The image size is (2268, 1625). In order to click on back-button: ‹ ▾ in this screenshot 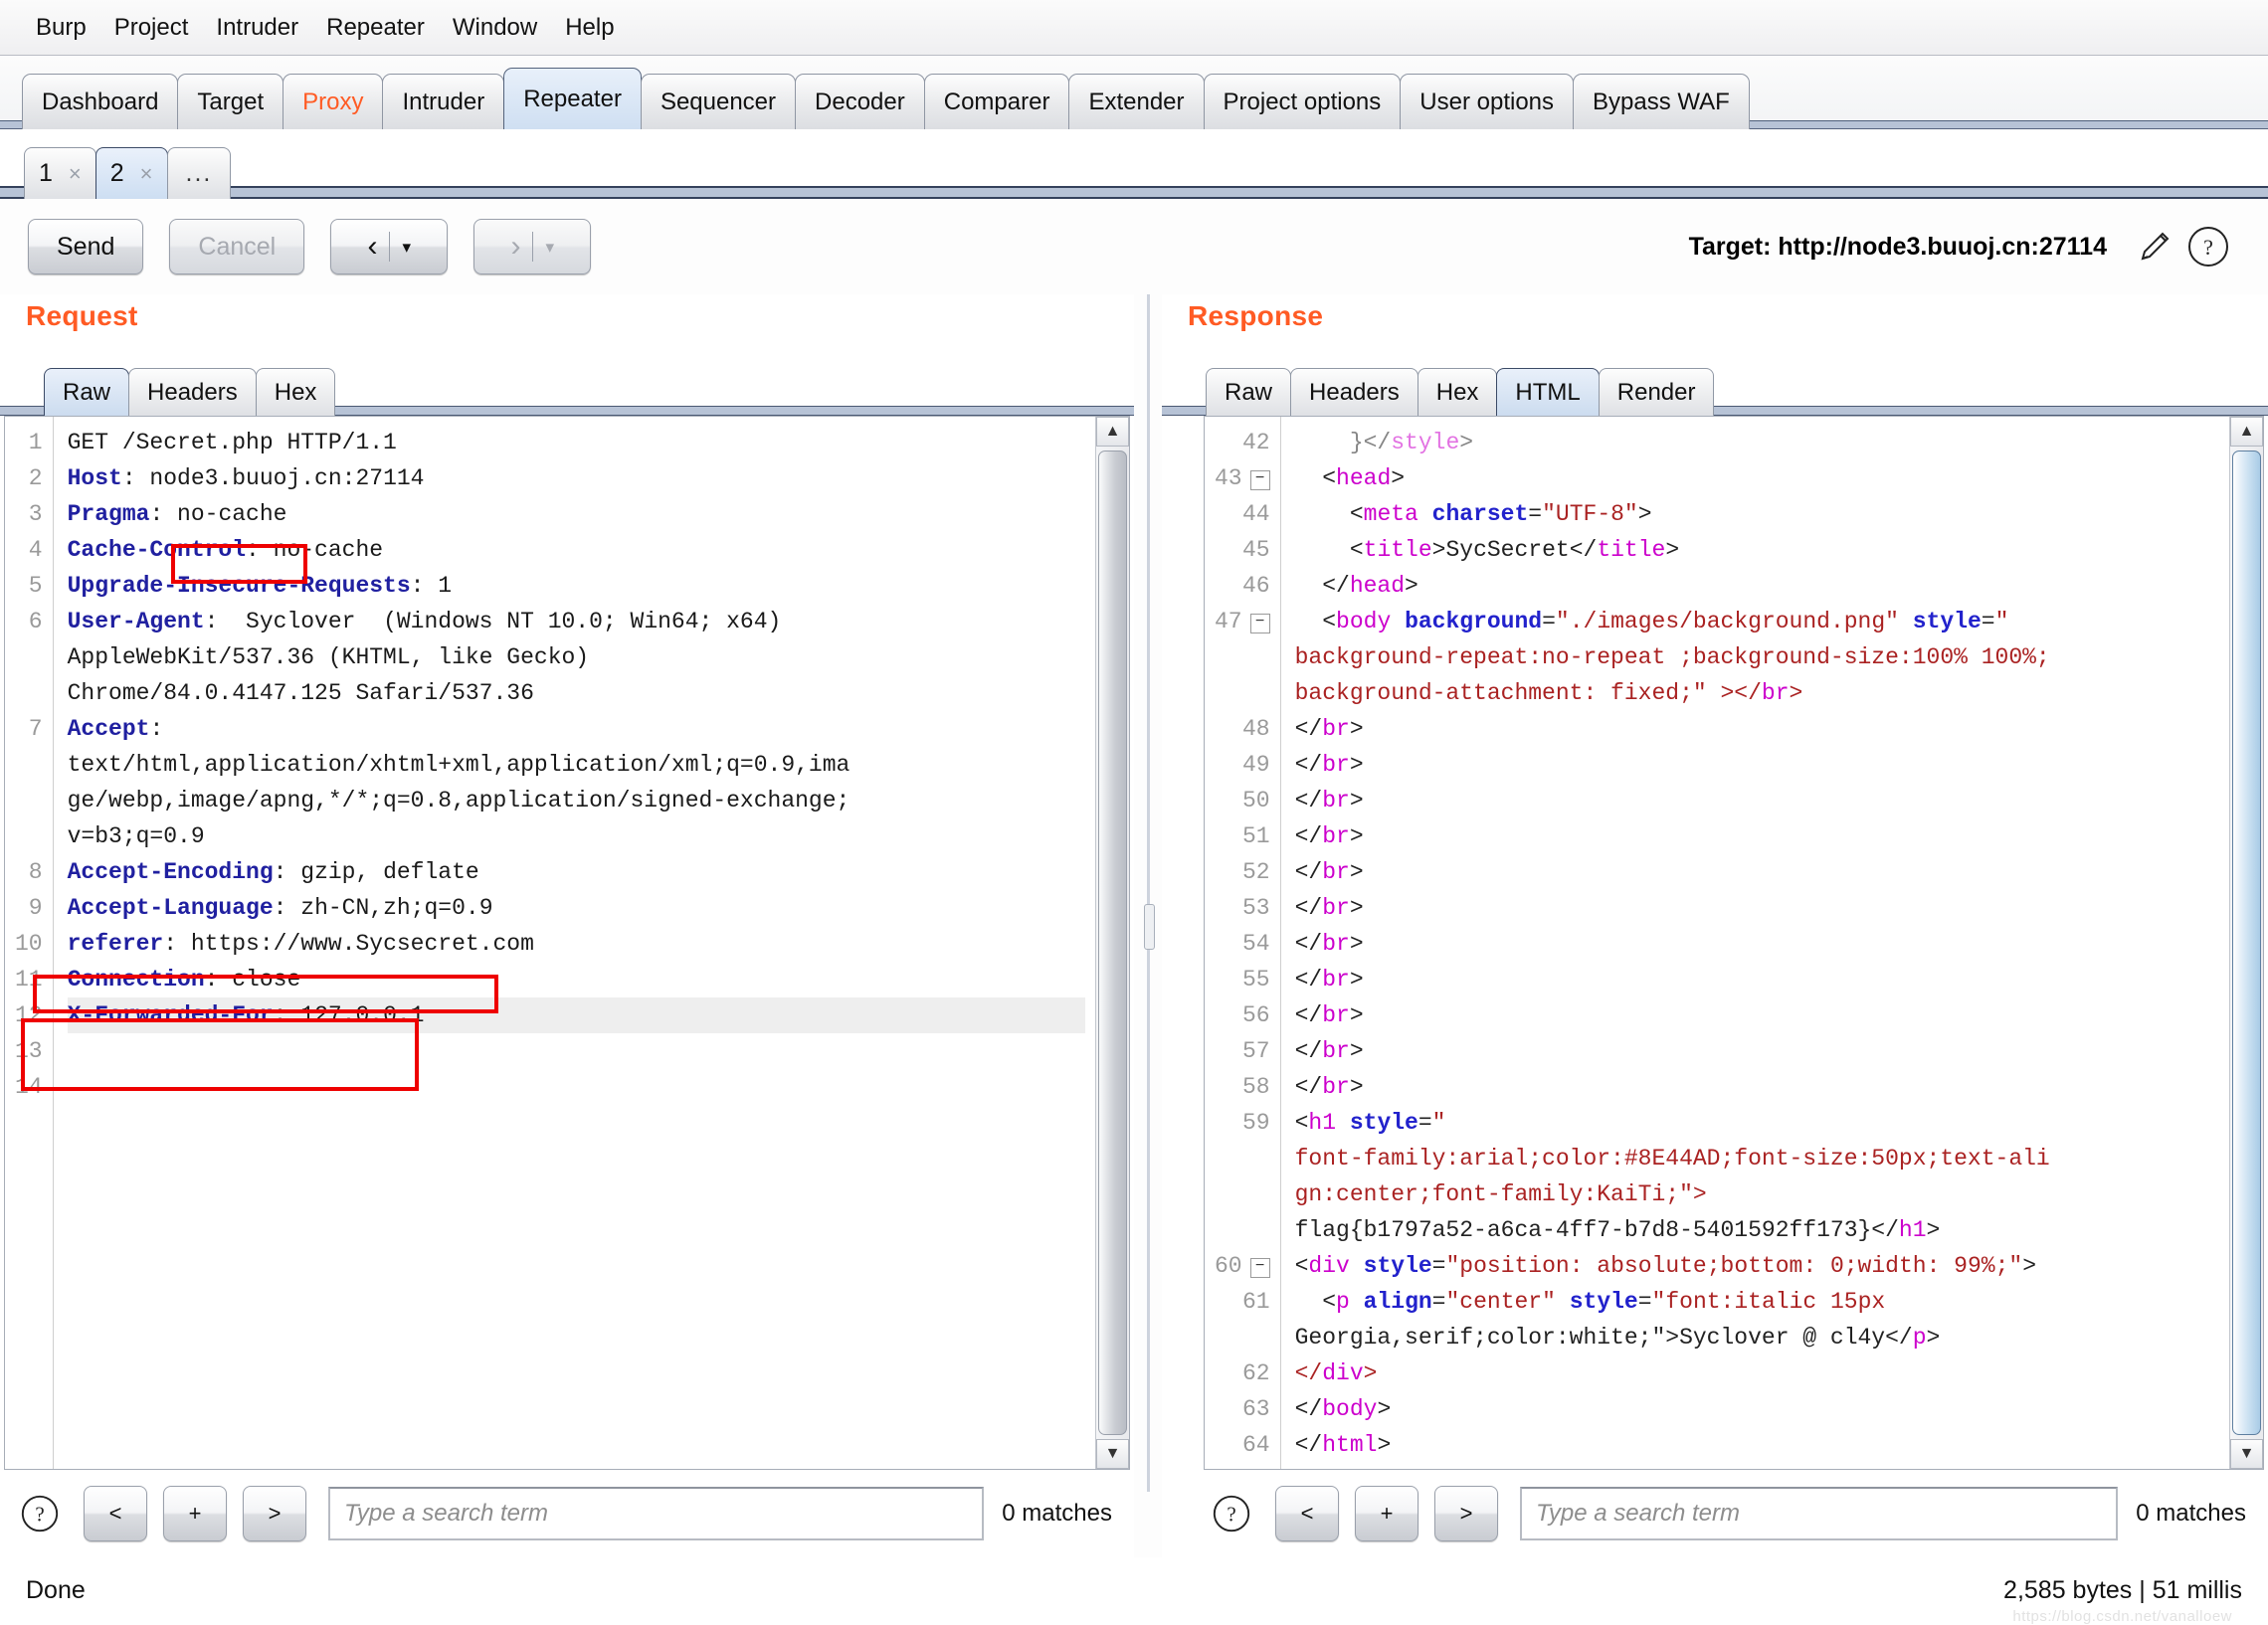, I will do `click(389, 246)`.